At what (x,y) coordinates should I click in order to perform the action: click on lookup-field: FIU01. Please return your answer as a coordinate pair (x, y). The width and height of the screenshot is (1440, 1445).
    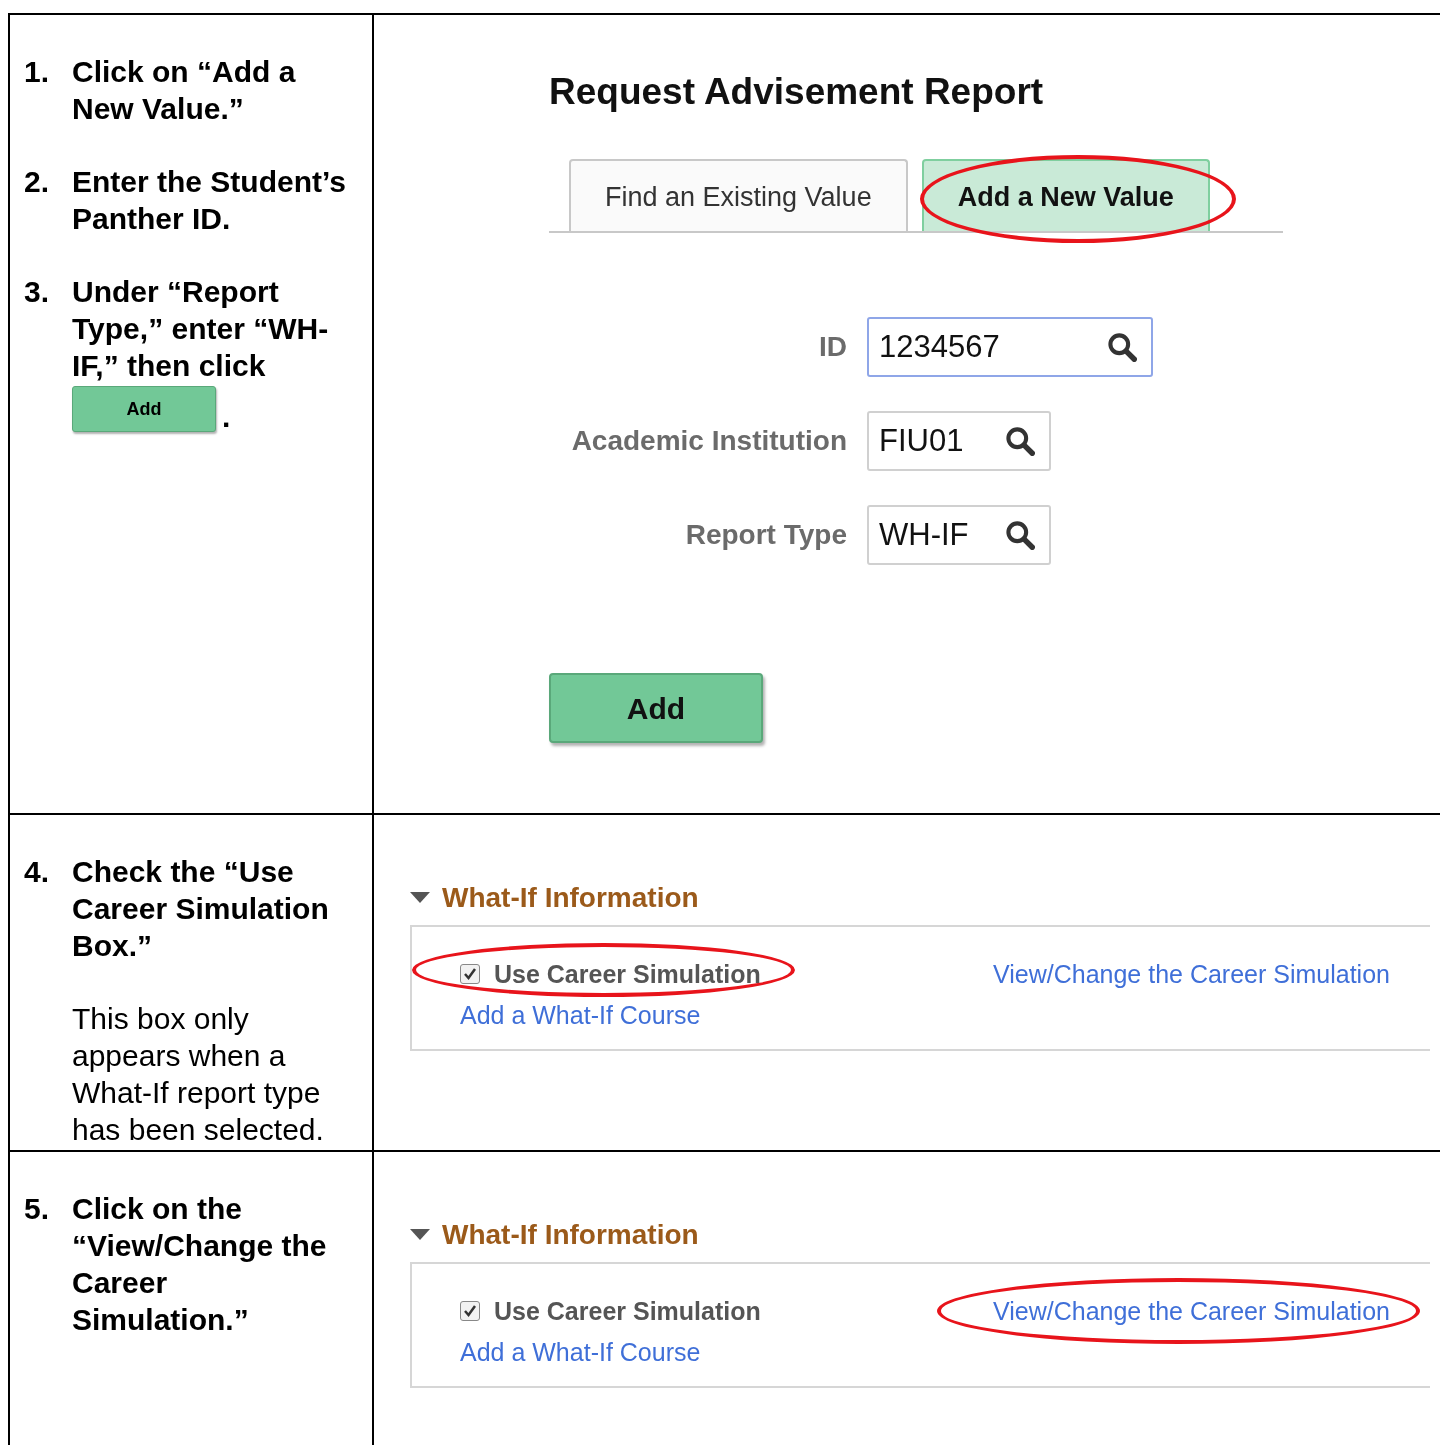
    Looking at the image, I should click on (959, 441).